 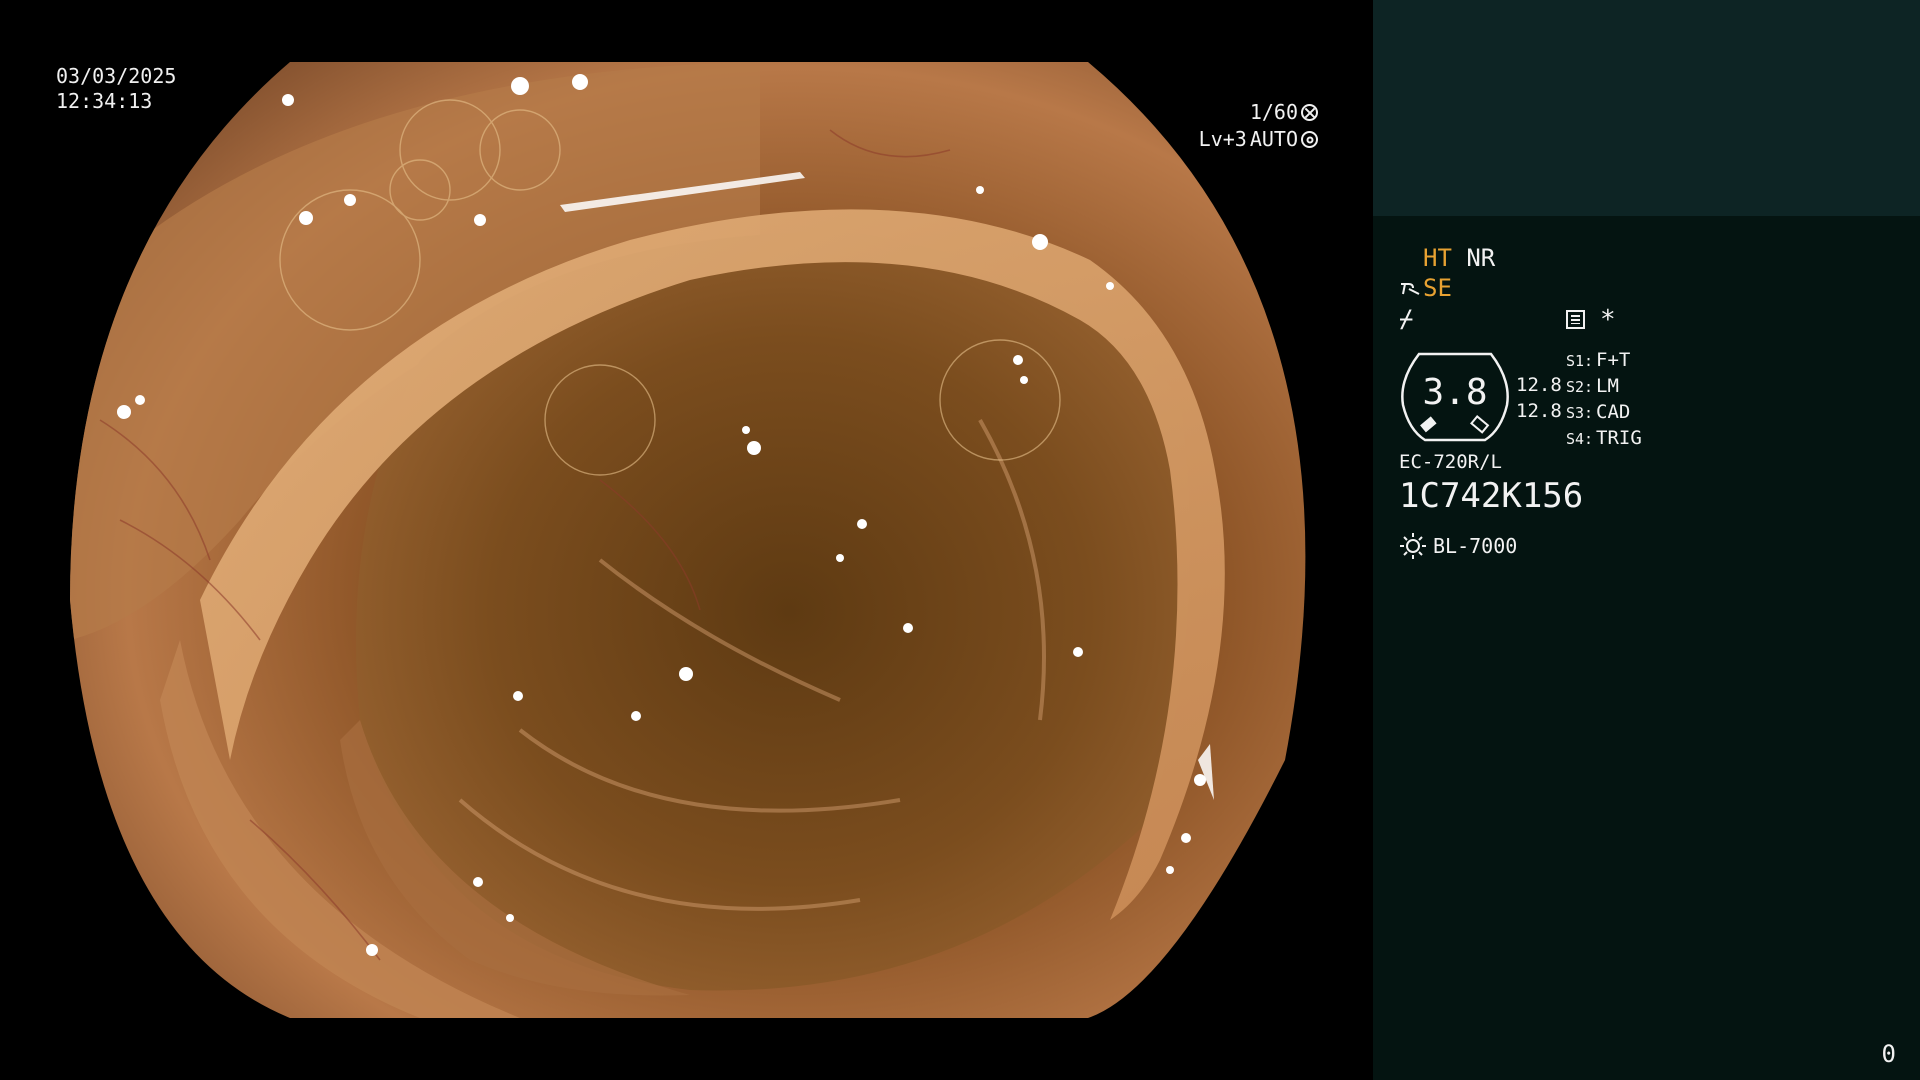 I want to click on ht-indicator: HT, so click(x=1437, y=258).